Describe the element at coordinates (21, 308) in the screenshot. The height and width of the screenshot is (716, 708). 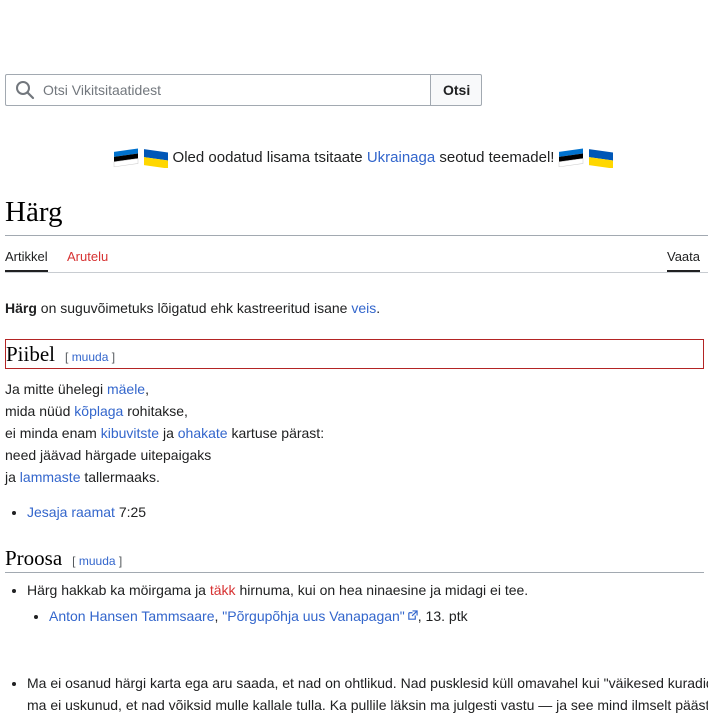
I see `intro-subject: Härg` at that location.